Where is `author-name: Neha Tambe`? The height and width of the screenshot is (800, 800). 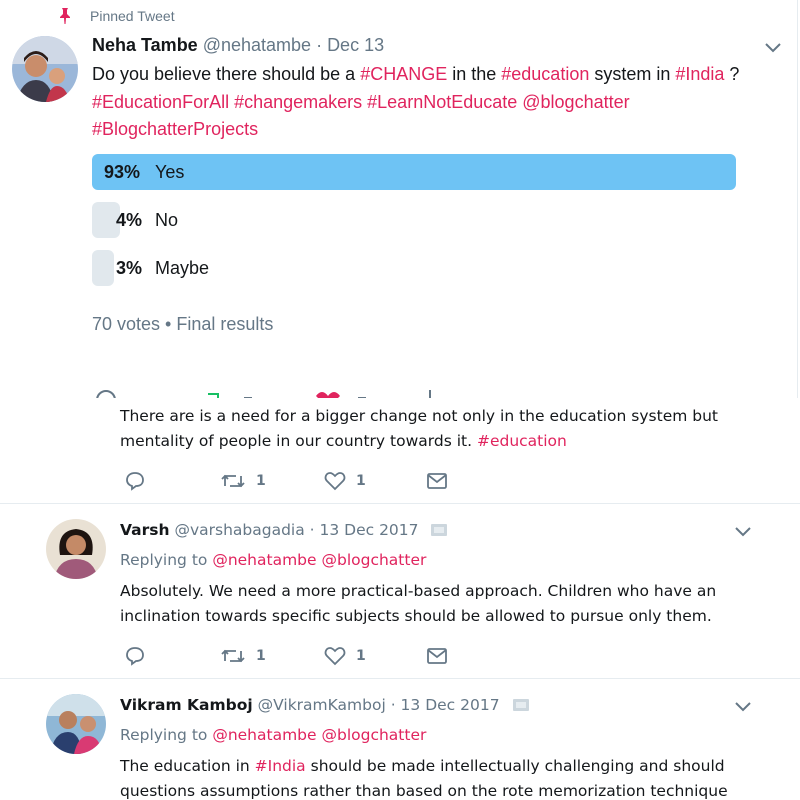
author-name: Neha Tambe is located at coordinates (145, 45).